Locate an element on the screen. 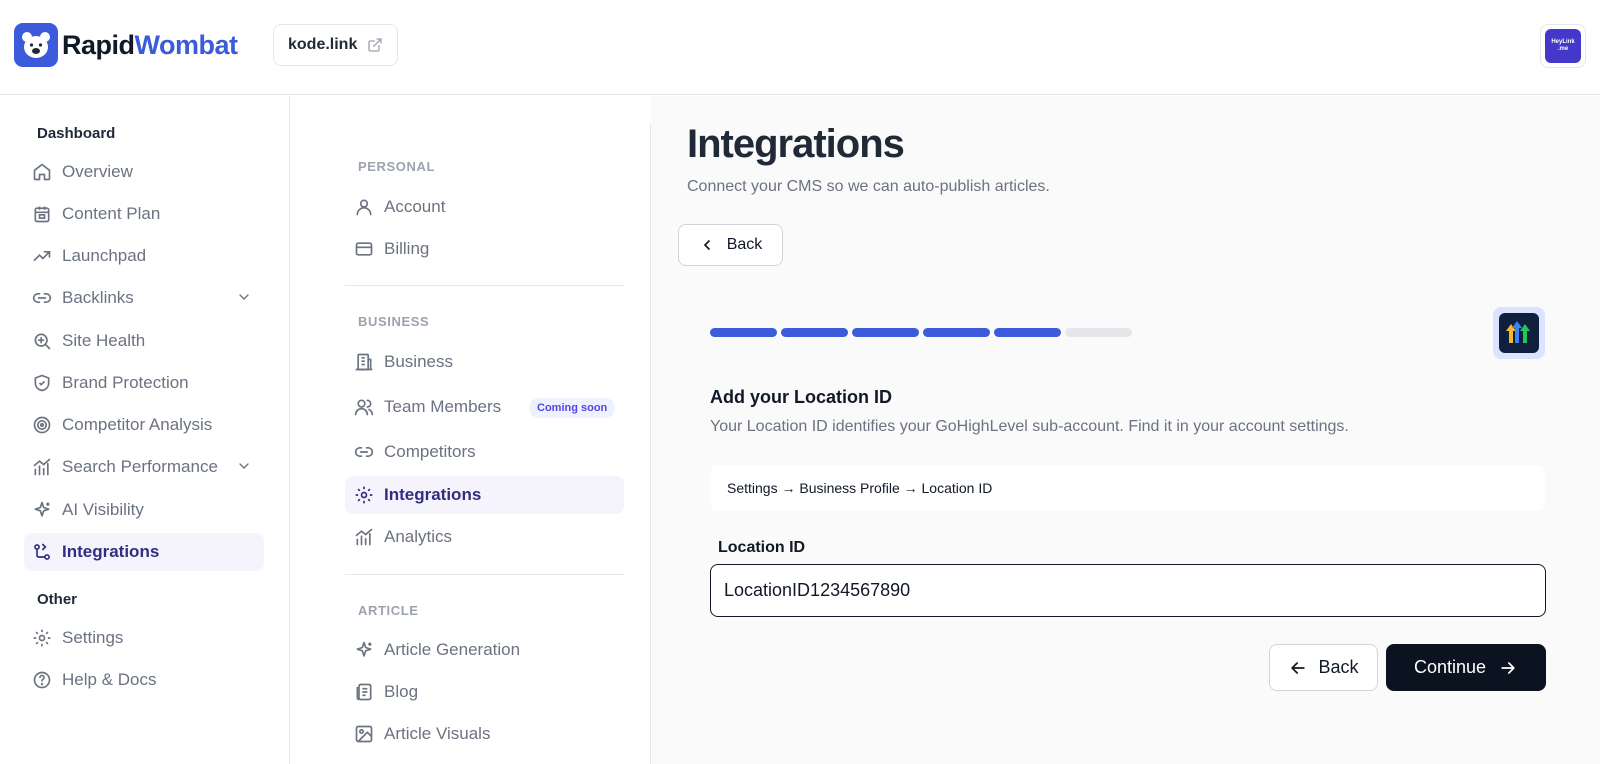 The height and width of the screenshot is (764, 1600). group-label-business: BUSINESS is located at coordinates (394, 321).